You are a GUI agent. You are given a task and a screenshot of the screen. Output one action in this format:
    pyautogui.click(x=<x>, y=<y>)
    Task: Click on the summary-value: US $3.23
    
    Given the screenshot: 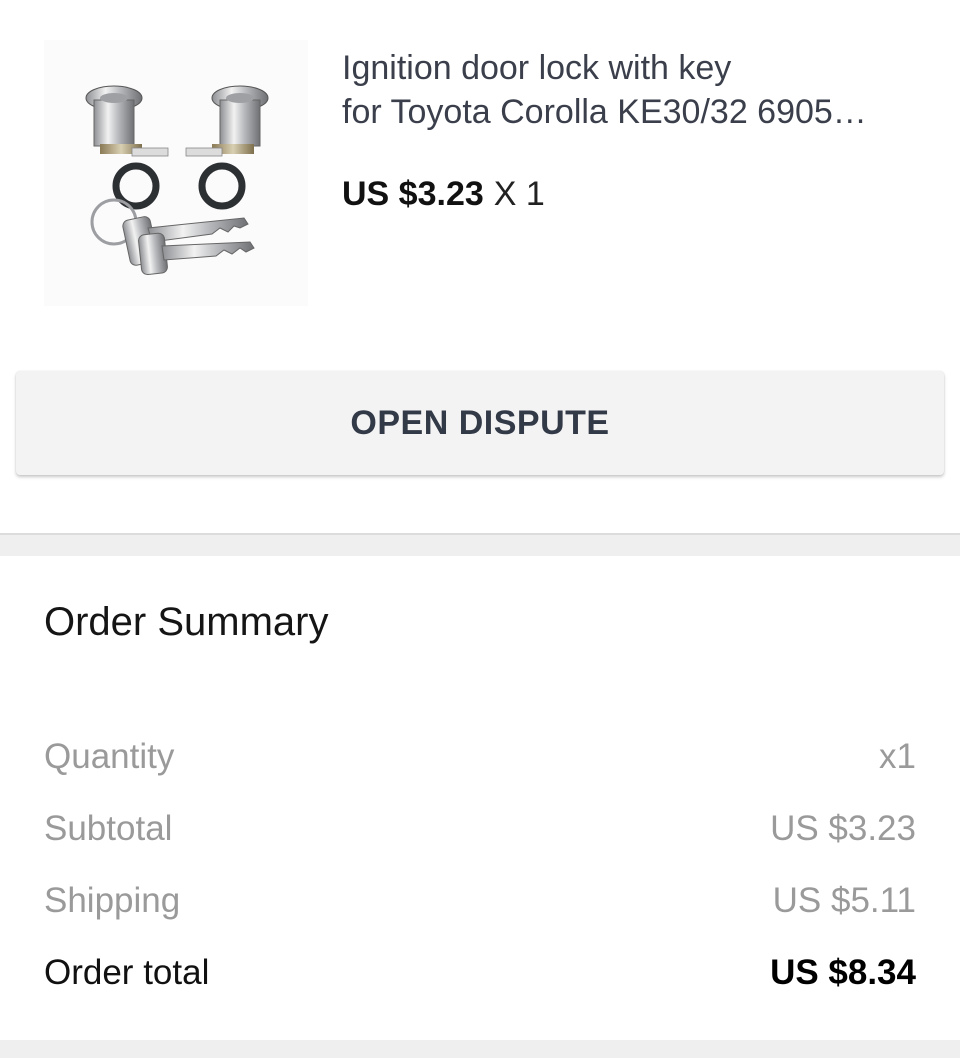 What is the action you would take?
    pyautogui.click(x=843, y=828)
    